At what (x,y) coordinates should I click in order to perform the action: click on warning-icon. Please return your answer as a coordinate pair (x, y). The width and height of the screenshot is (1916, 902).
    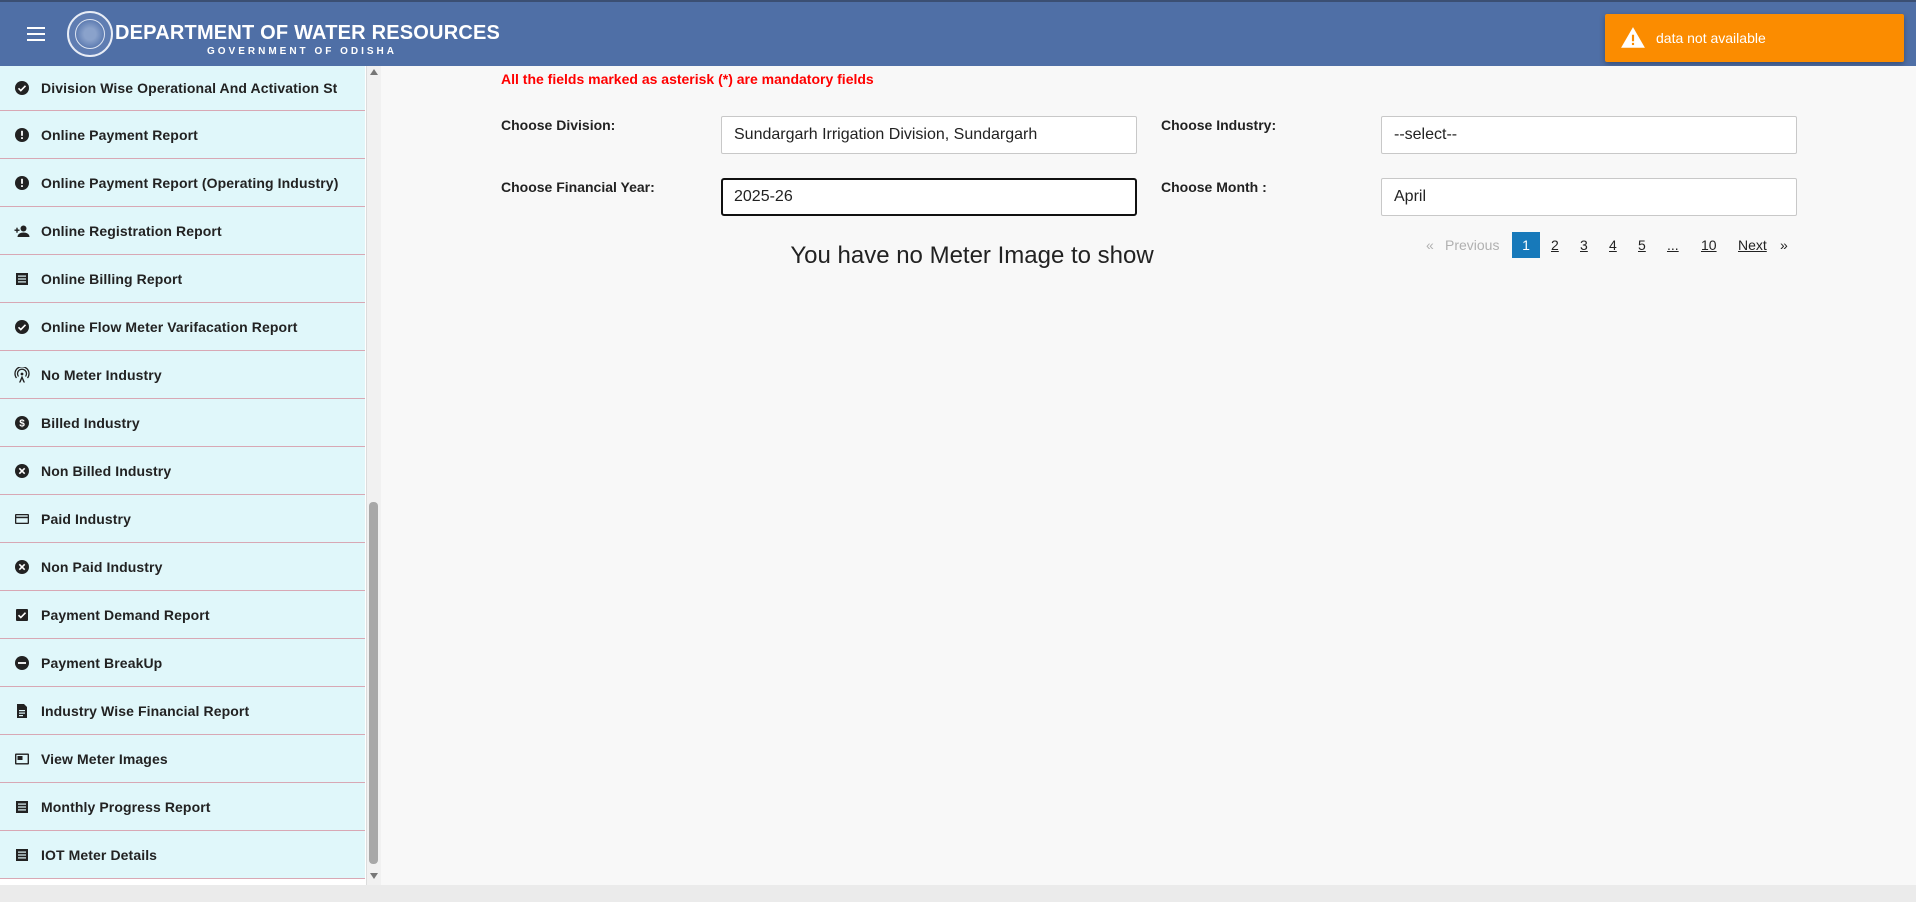
    Looking at the image, I should click on (1633, 37).